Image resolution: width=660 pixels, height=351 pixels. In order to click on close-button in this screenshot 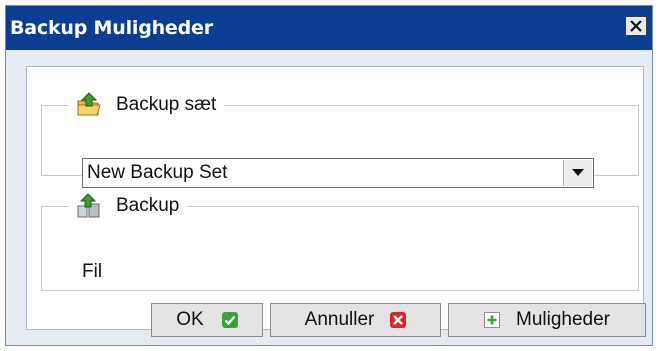, I will do `click(636, 26)`.